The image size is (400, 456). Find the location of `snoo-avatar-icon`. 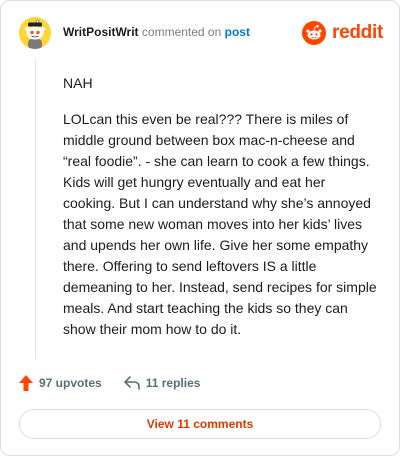

snoo-avatar-icon is located at coordinates (35, 33).